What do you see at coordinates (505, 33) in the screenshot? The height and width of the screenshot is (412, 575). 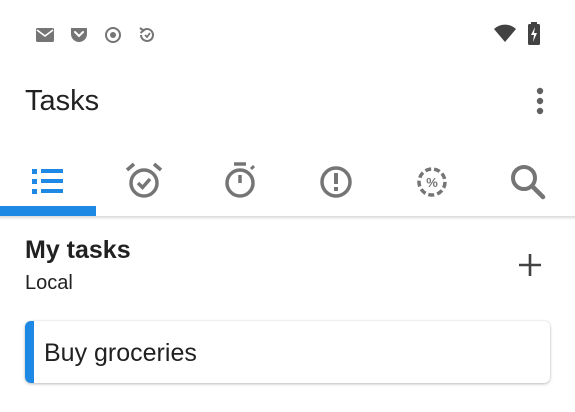 I see `wifi-icon` at bounding box center [505, 33].